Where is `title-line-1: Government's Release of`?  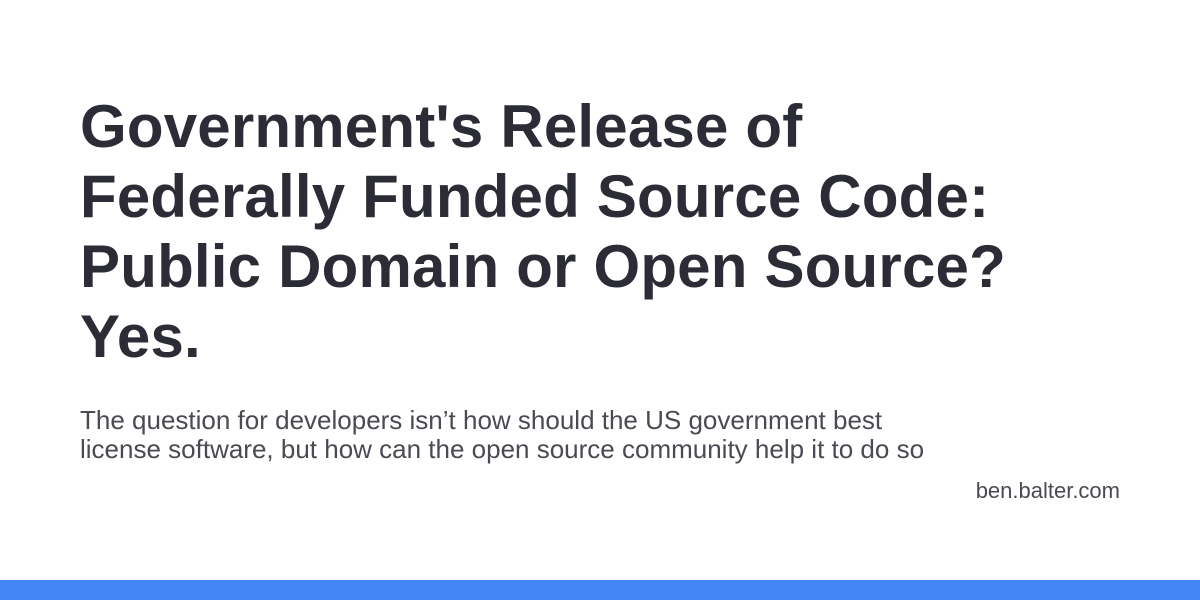
title-line-1: Government's Release of is located at coordinates (441, 126).